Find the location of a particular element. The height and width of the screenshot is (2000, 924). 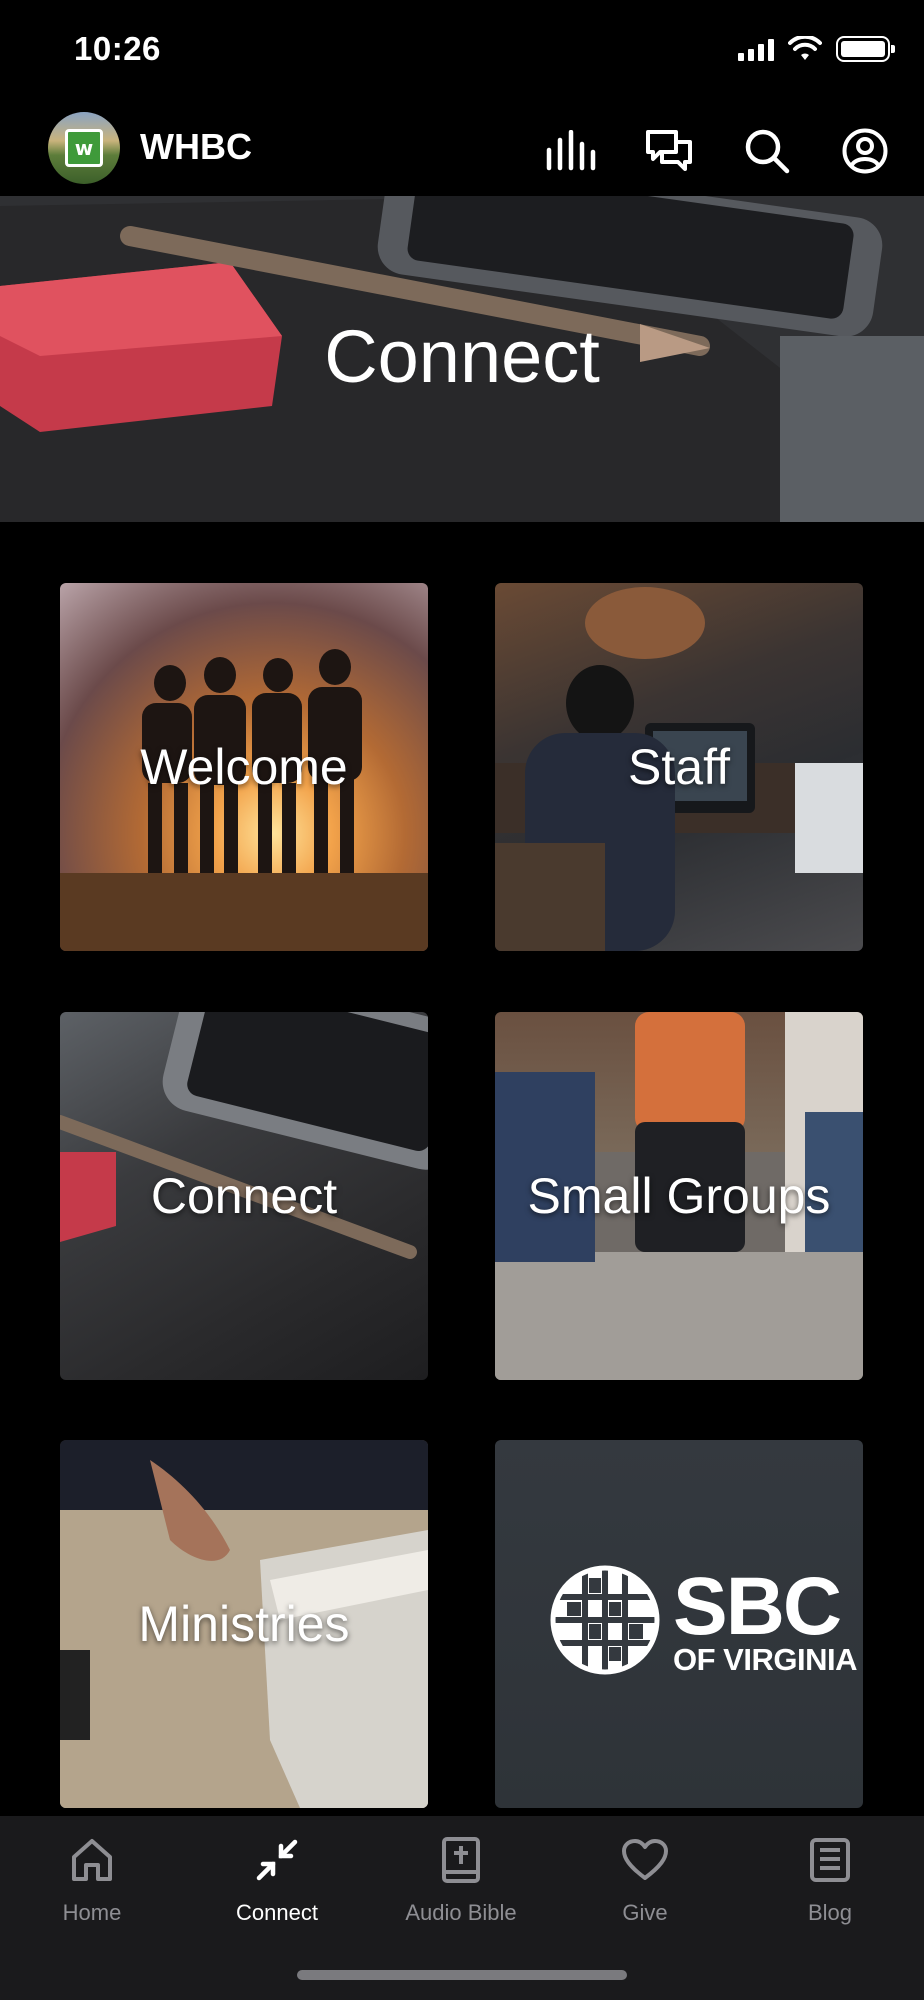

user-circle-icon is located at coordinates (865, 151).